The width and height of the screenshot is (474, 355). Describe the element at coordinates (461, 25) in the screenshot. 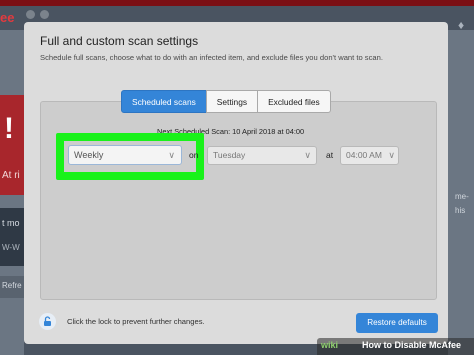

I see `bell-icon: ♦` at that location.